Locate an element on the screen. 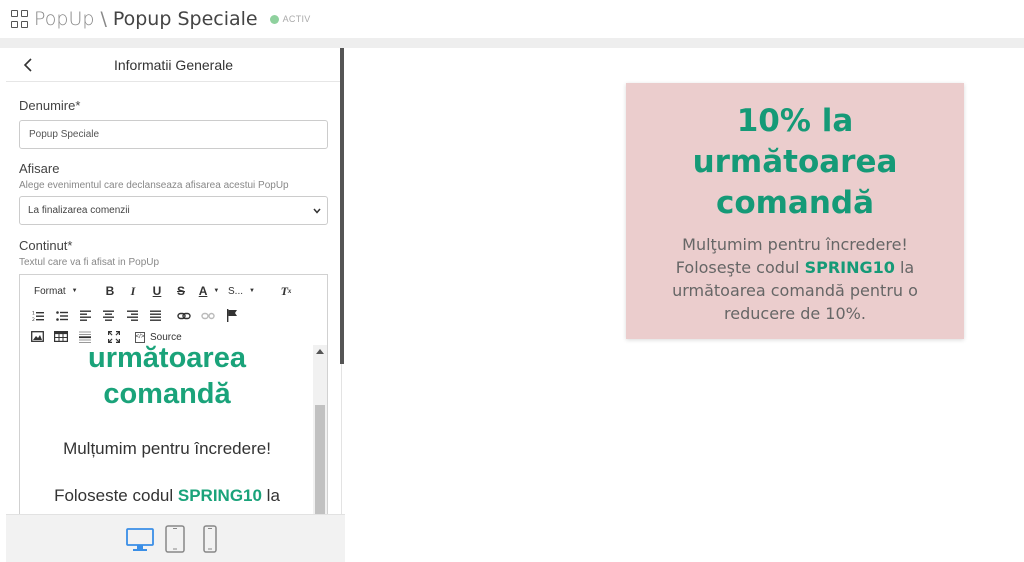  source-code-icon: </> is located at coordinates (140, 337).